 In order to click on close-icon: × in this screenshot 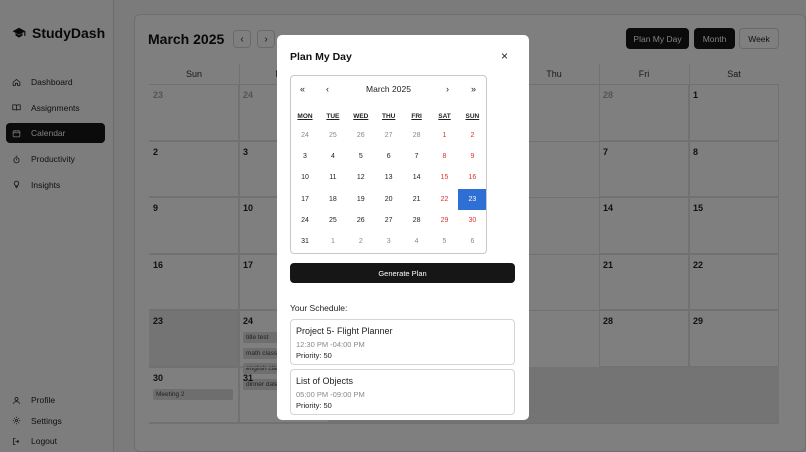, I will do `click(504, 56)`.